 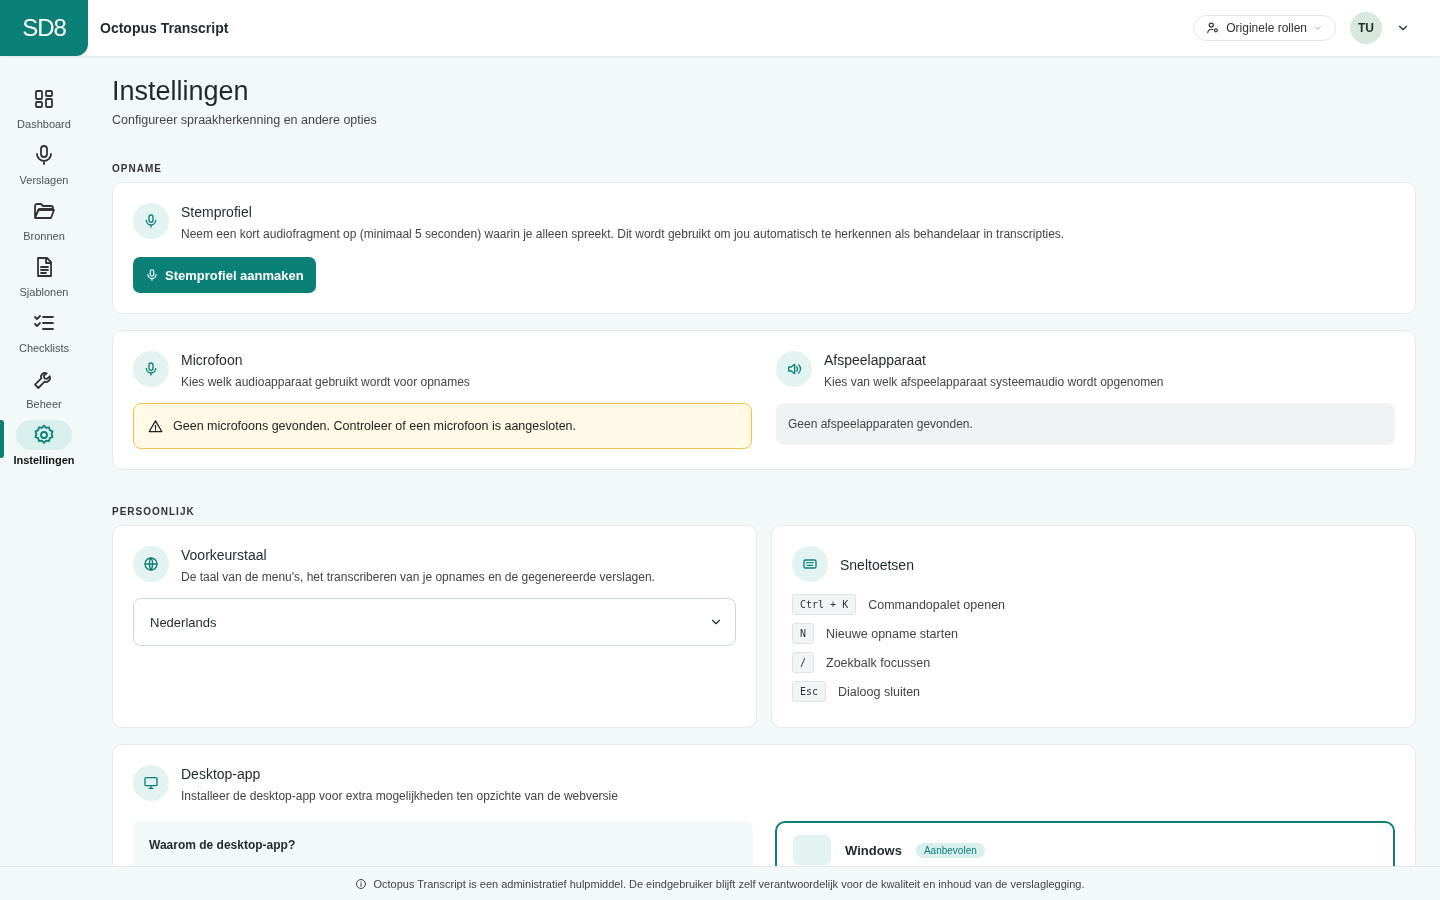 I want to click on card-description: Kies welk audioapparaat gebruikt wordt voor opnames, so click(x=325, y=382).